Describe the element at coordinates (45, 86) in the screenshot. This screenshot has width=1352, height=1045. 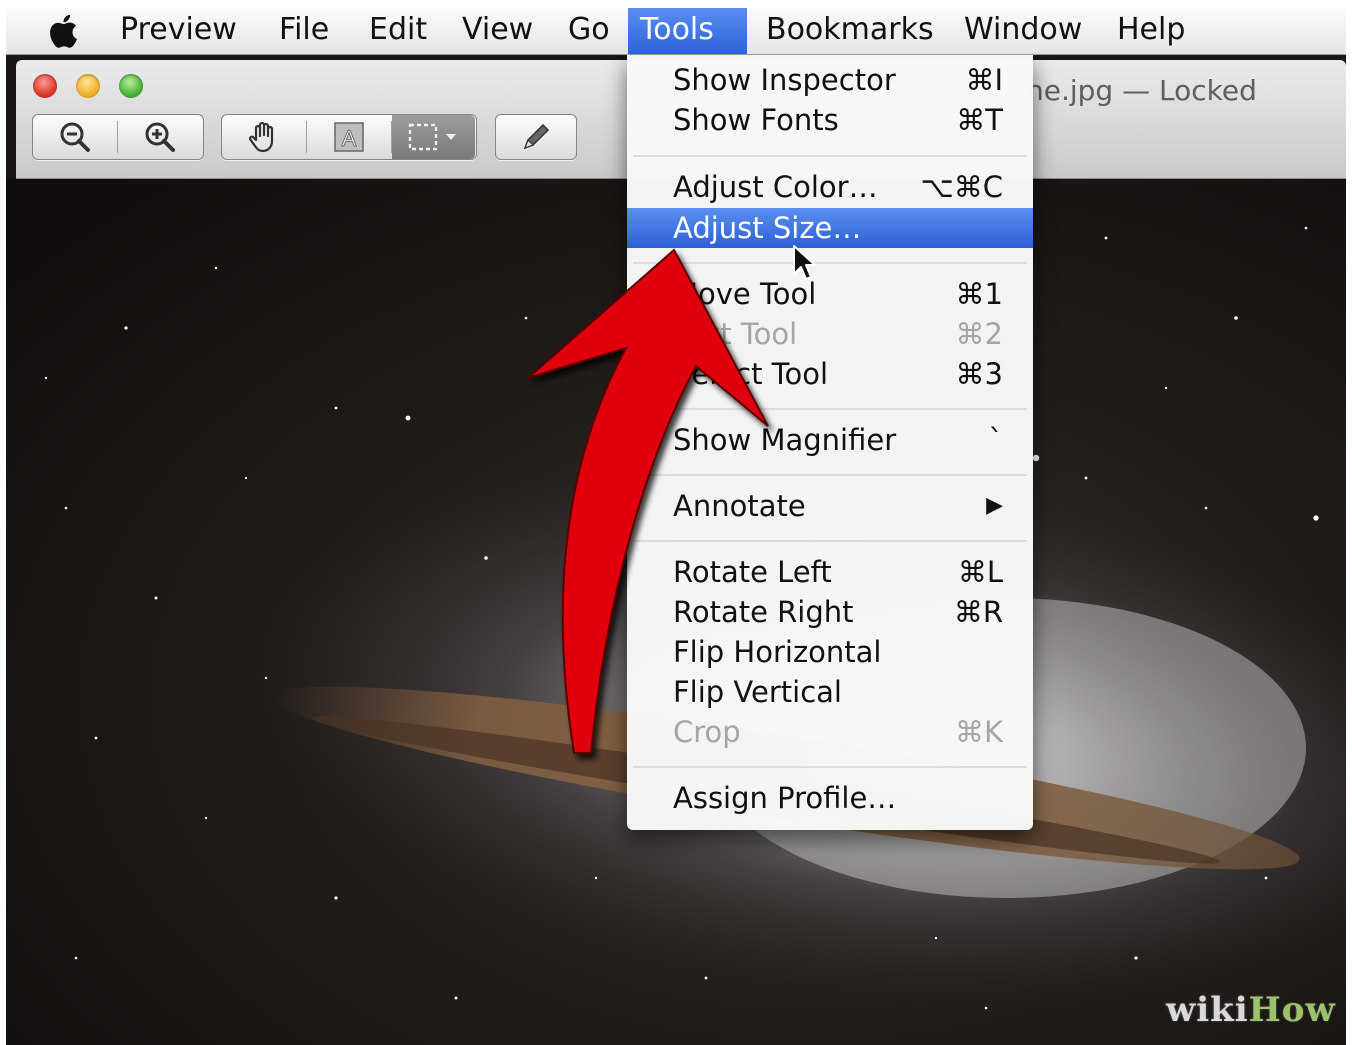
I see `close-window-button` at that location.